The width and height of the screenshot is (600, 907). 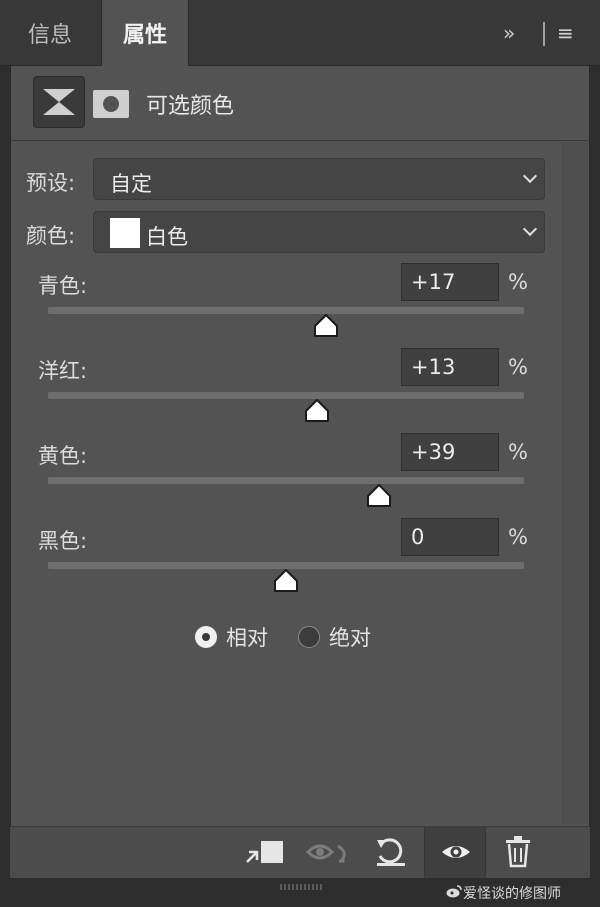 What do you see at coordinates (286, 310) in the screenshot?
I see `cyan-slider-track` at bounding box center [286, 310].